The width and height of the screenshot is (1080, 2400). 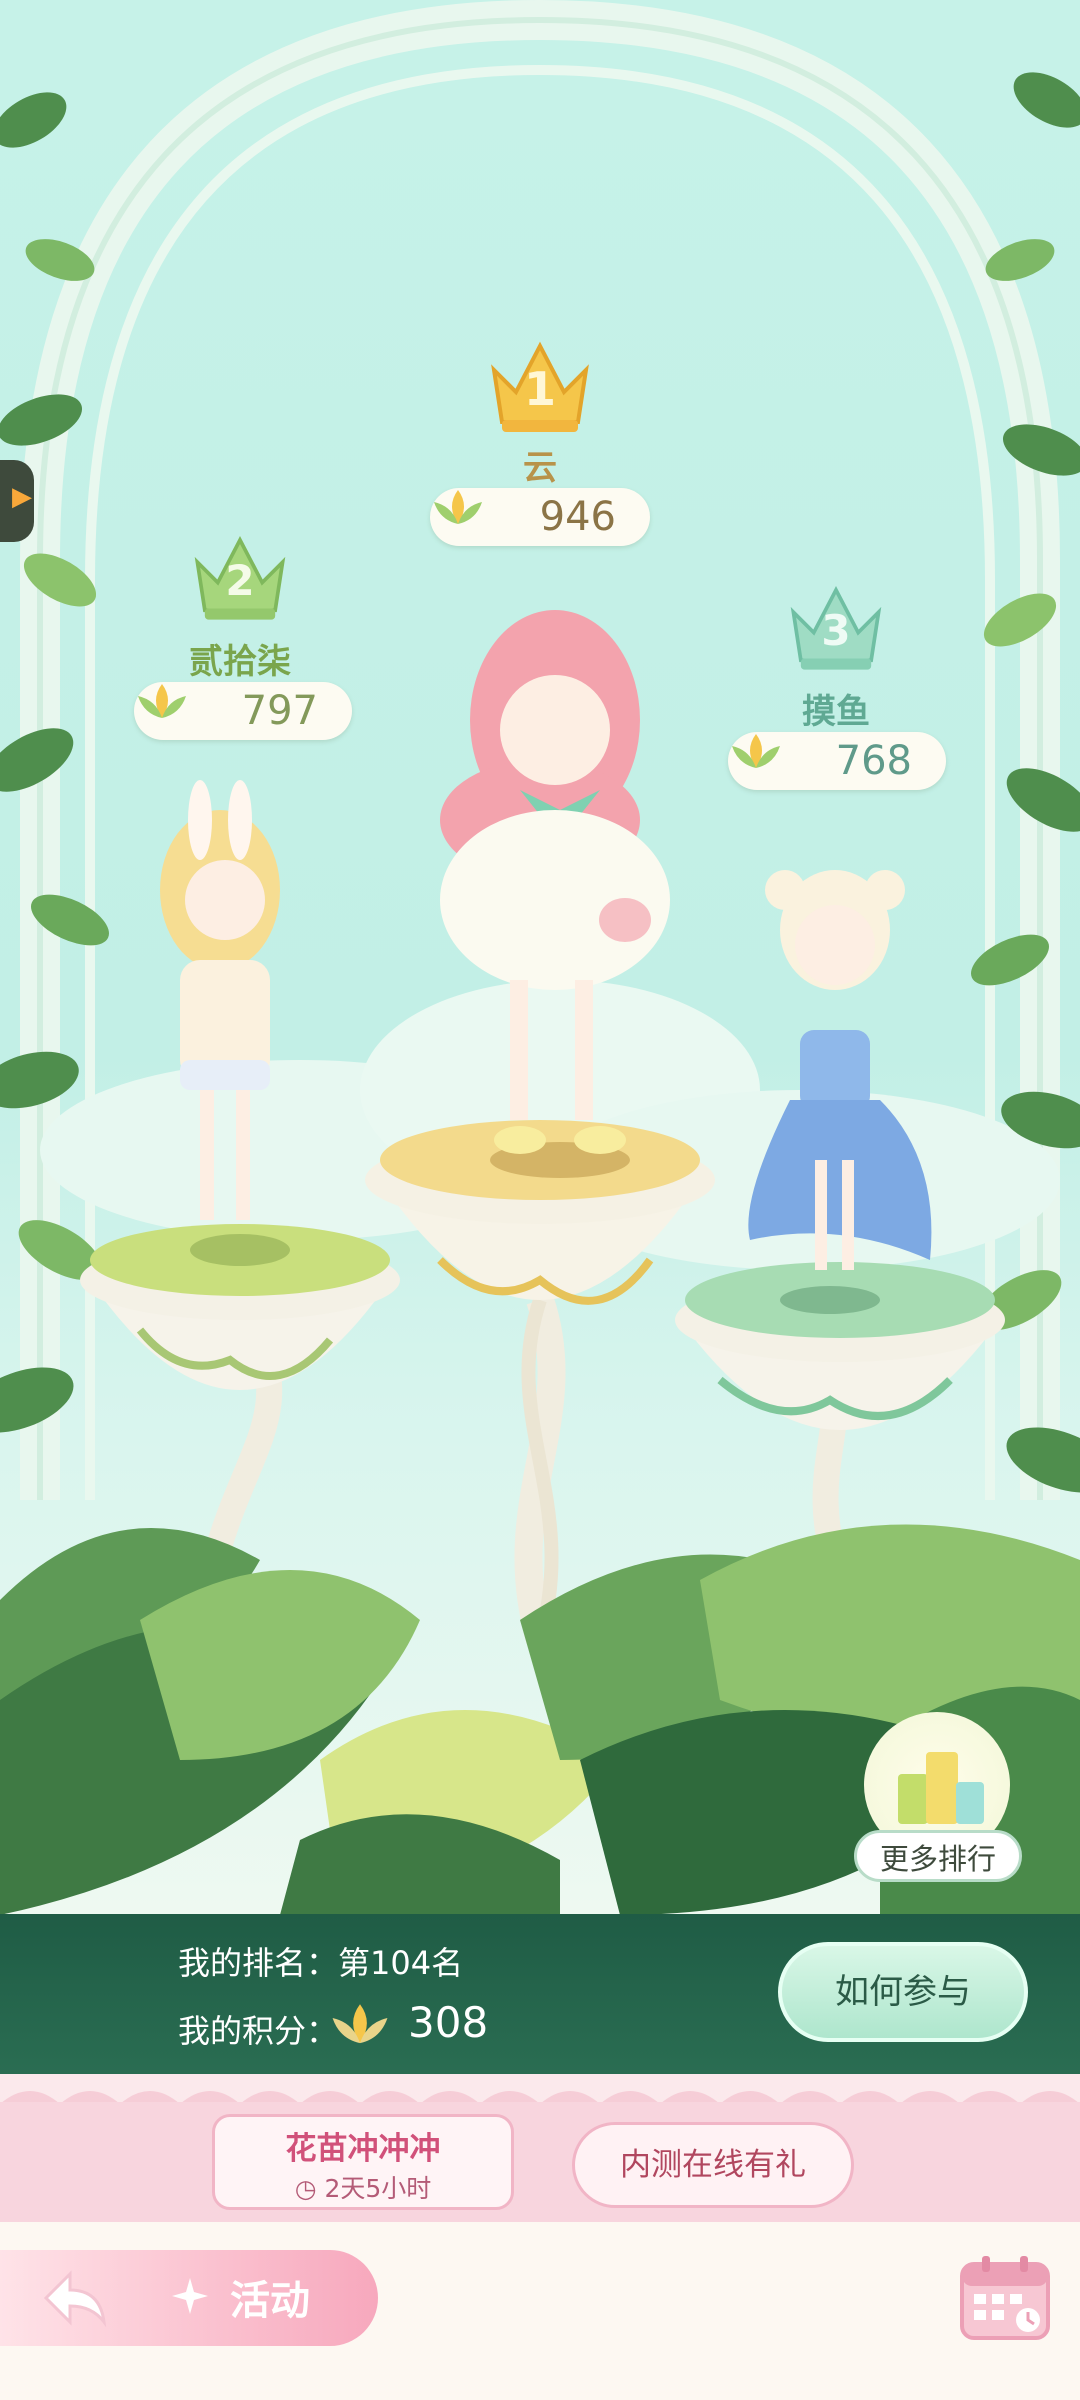 What do you see at coordinates (938, 1856) in the screenshot?
I see `more-ranking-label: 更多排行` at bounding box center [938, 1856].